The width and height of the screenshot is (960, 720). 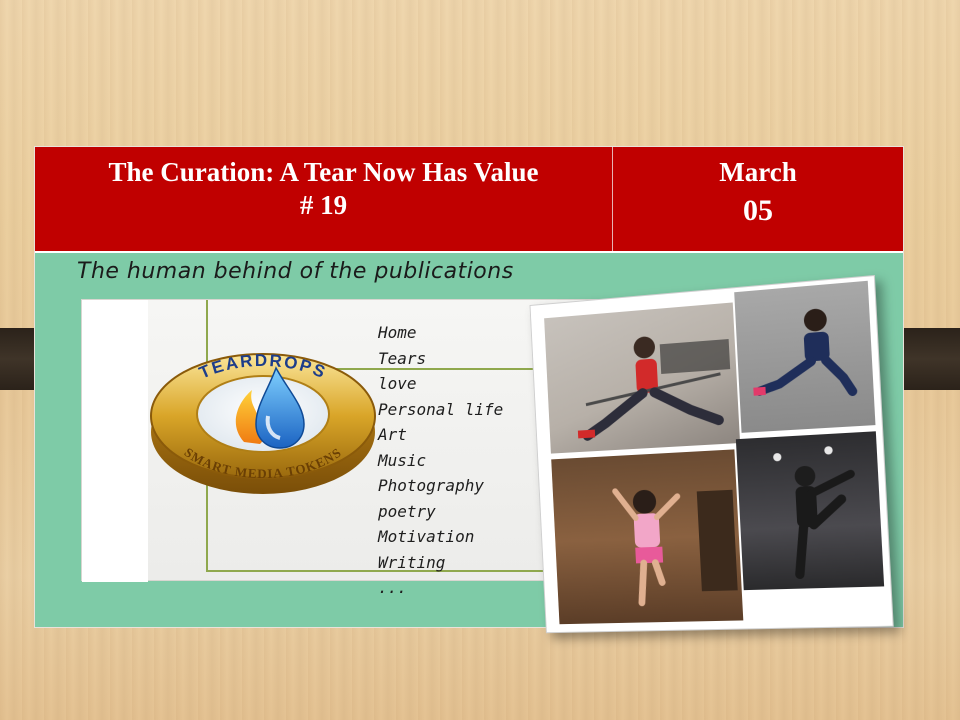 What do you see at coordinates (295, 271) in the screenshot?
I see `subtitle: The human behind of the publications` at bounding box center [295, 271].